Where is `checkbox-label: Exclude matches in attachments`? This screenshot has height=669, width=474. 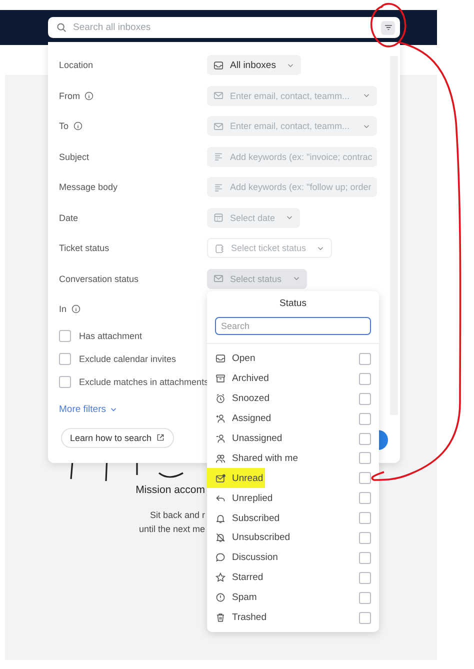 checkbox-label: Exclude matches in attachments is located at coordinates (144, 382).